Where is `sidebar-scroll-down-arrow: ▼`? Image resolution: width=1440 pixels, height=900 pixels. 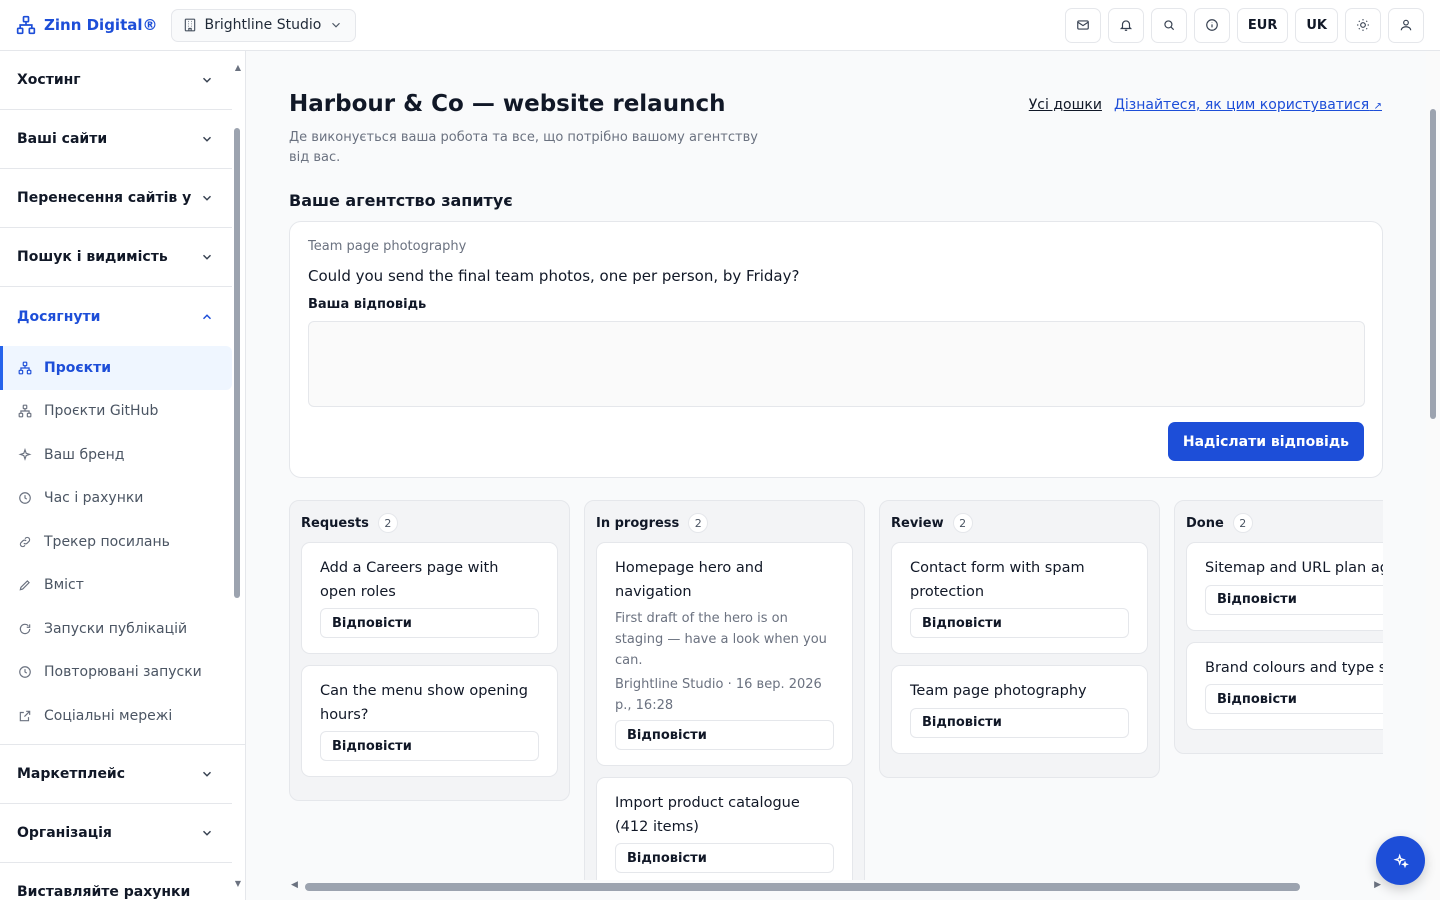
sidebar-scroll-down-arrow: ▼ is located at coordinates (238, 883).